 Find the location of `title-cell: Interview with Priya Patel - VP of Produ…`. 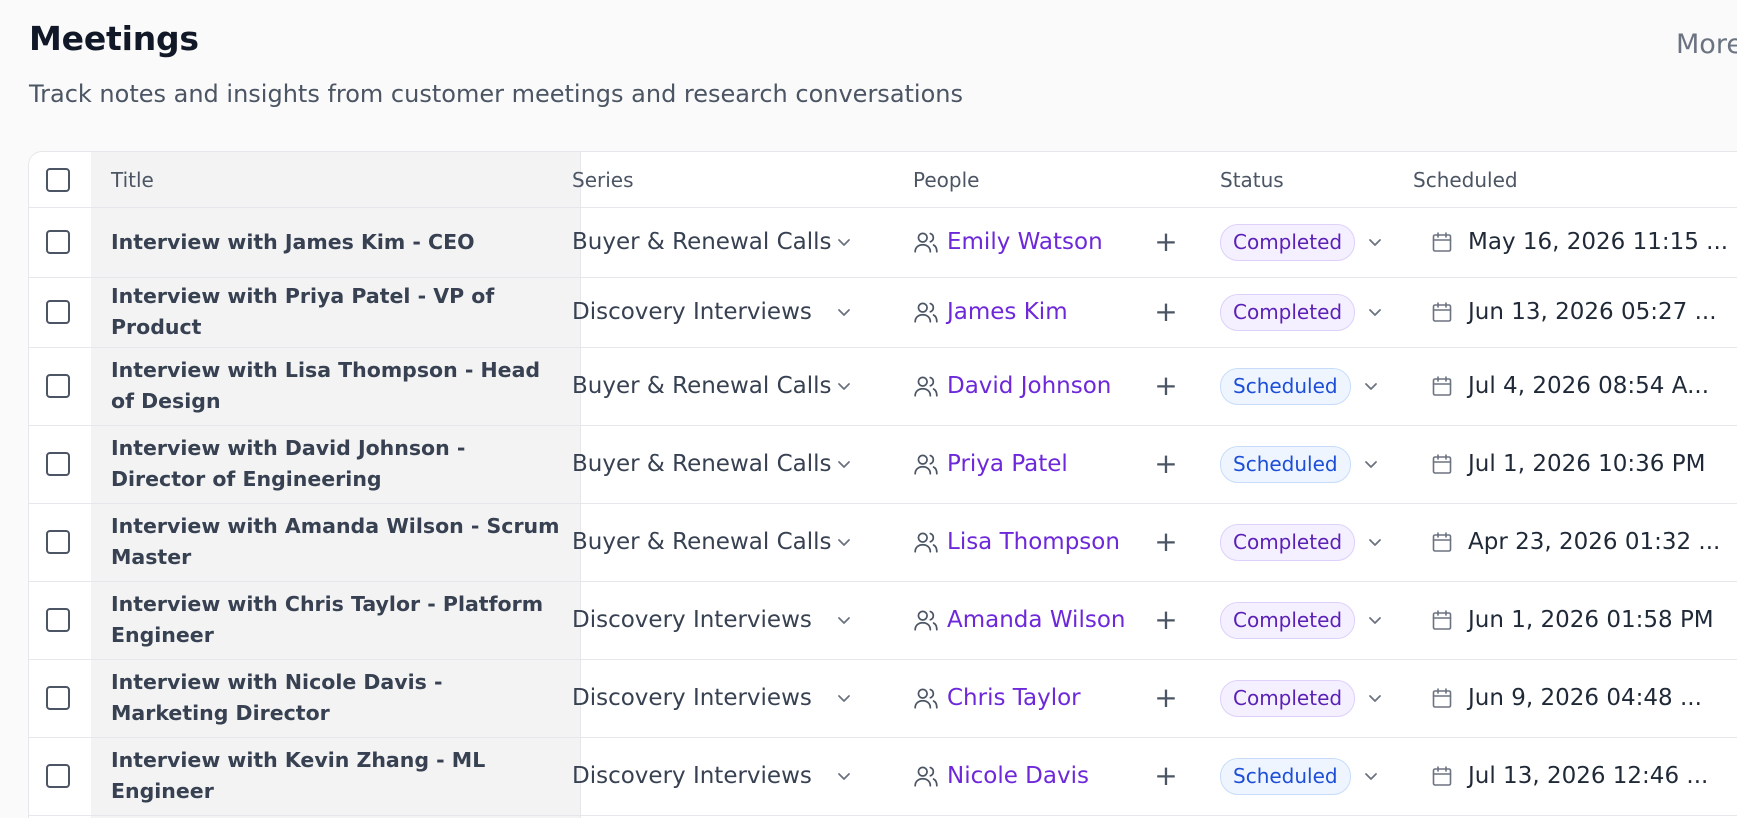

title-cell: Interview with Priya Patel - VP of Produ… is located at coordinates (338, 312).